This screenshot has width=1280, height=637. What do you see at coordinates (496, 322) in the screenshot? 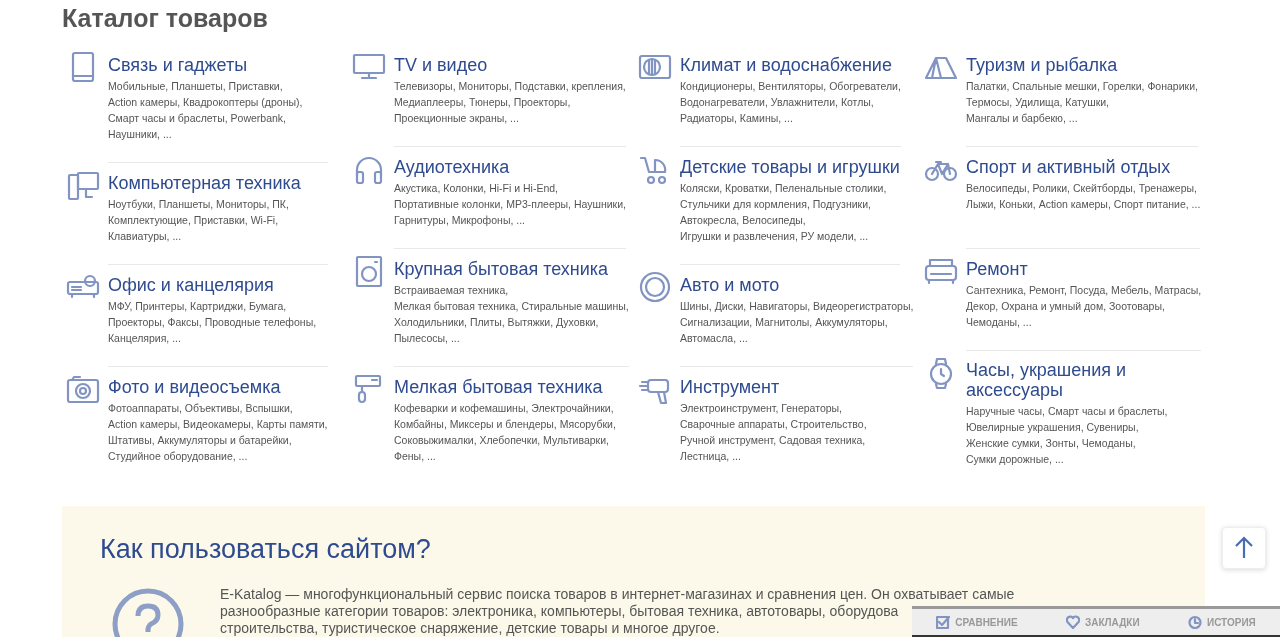
I see `subcategory-links: Холодильники, Плиты, Вытяжки, Духовки,` at bounding box center [496, 322].